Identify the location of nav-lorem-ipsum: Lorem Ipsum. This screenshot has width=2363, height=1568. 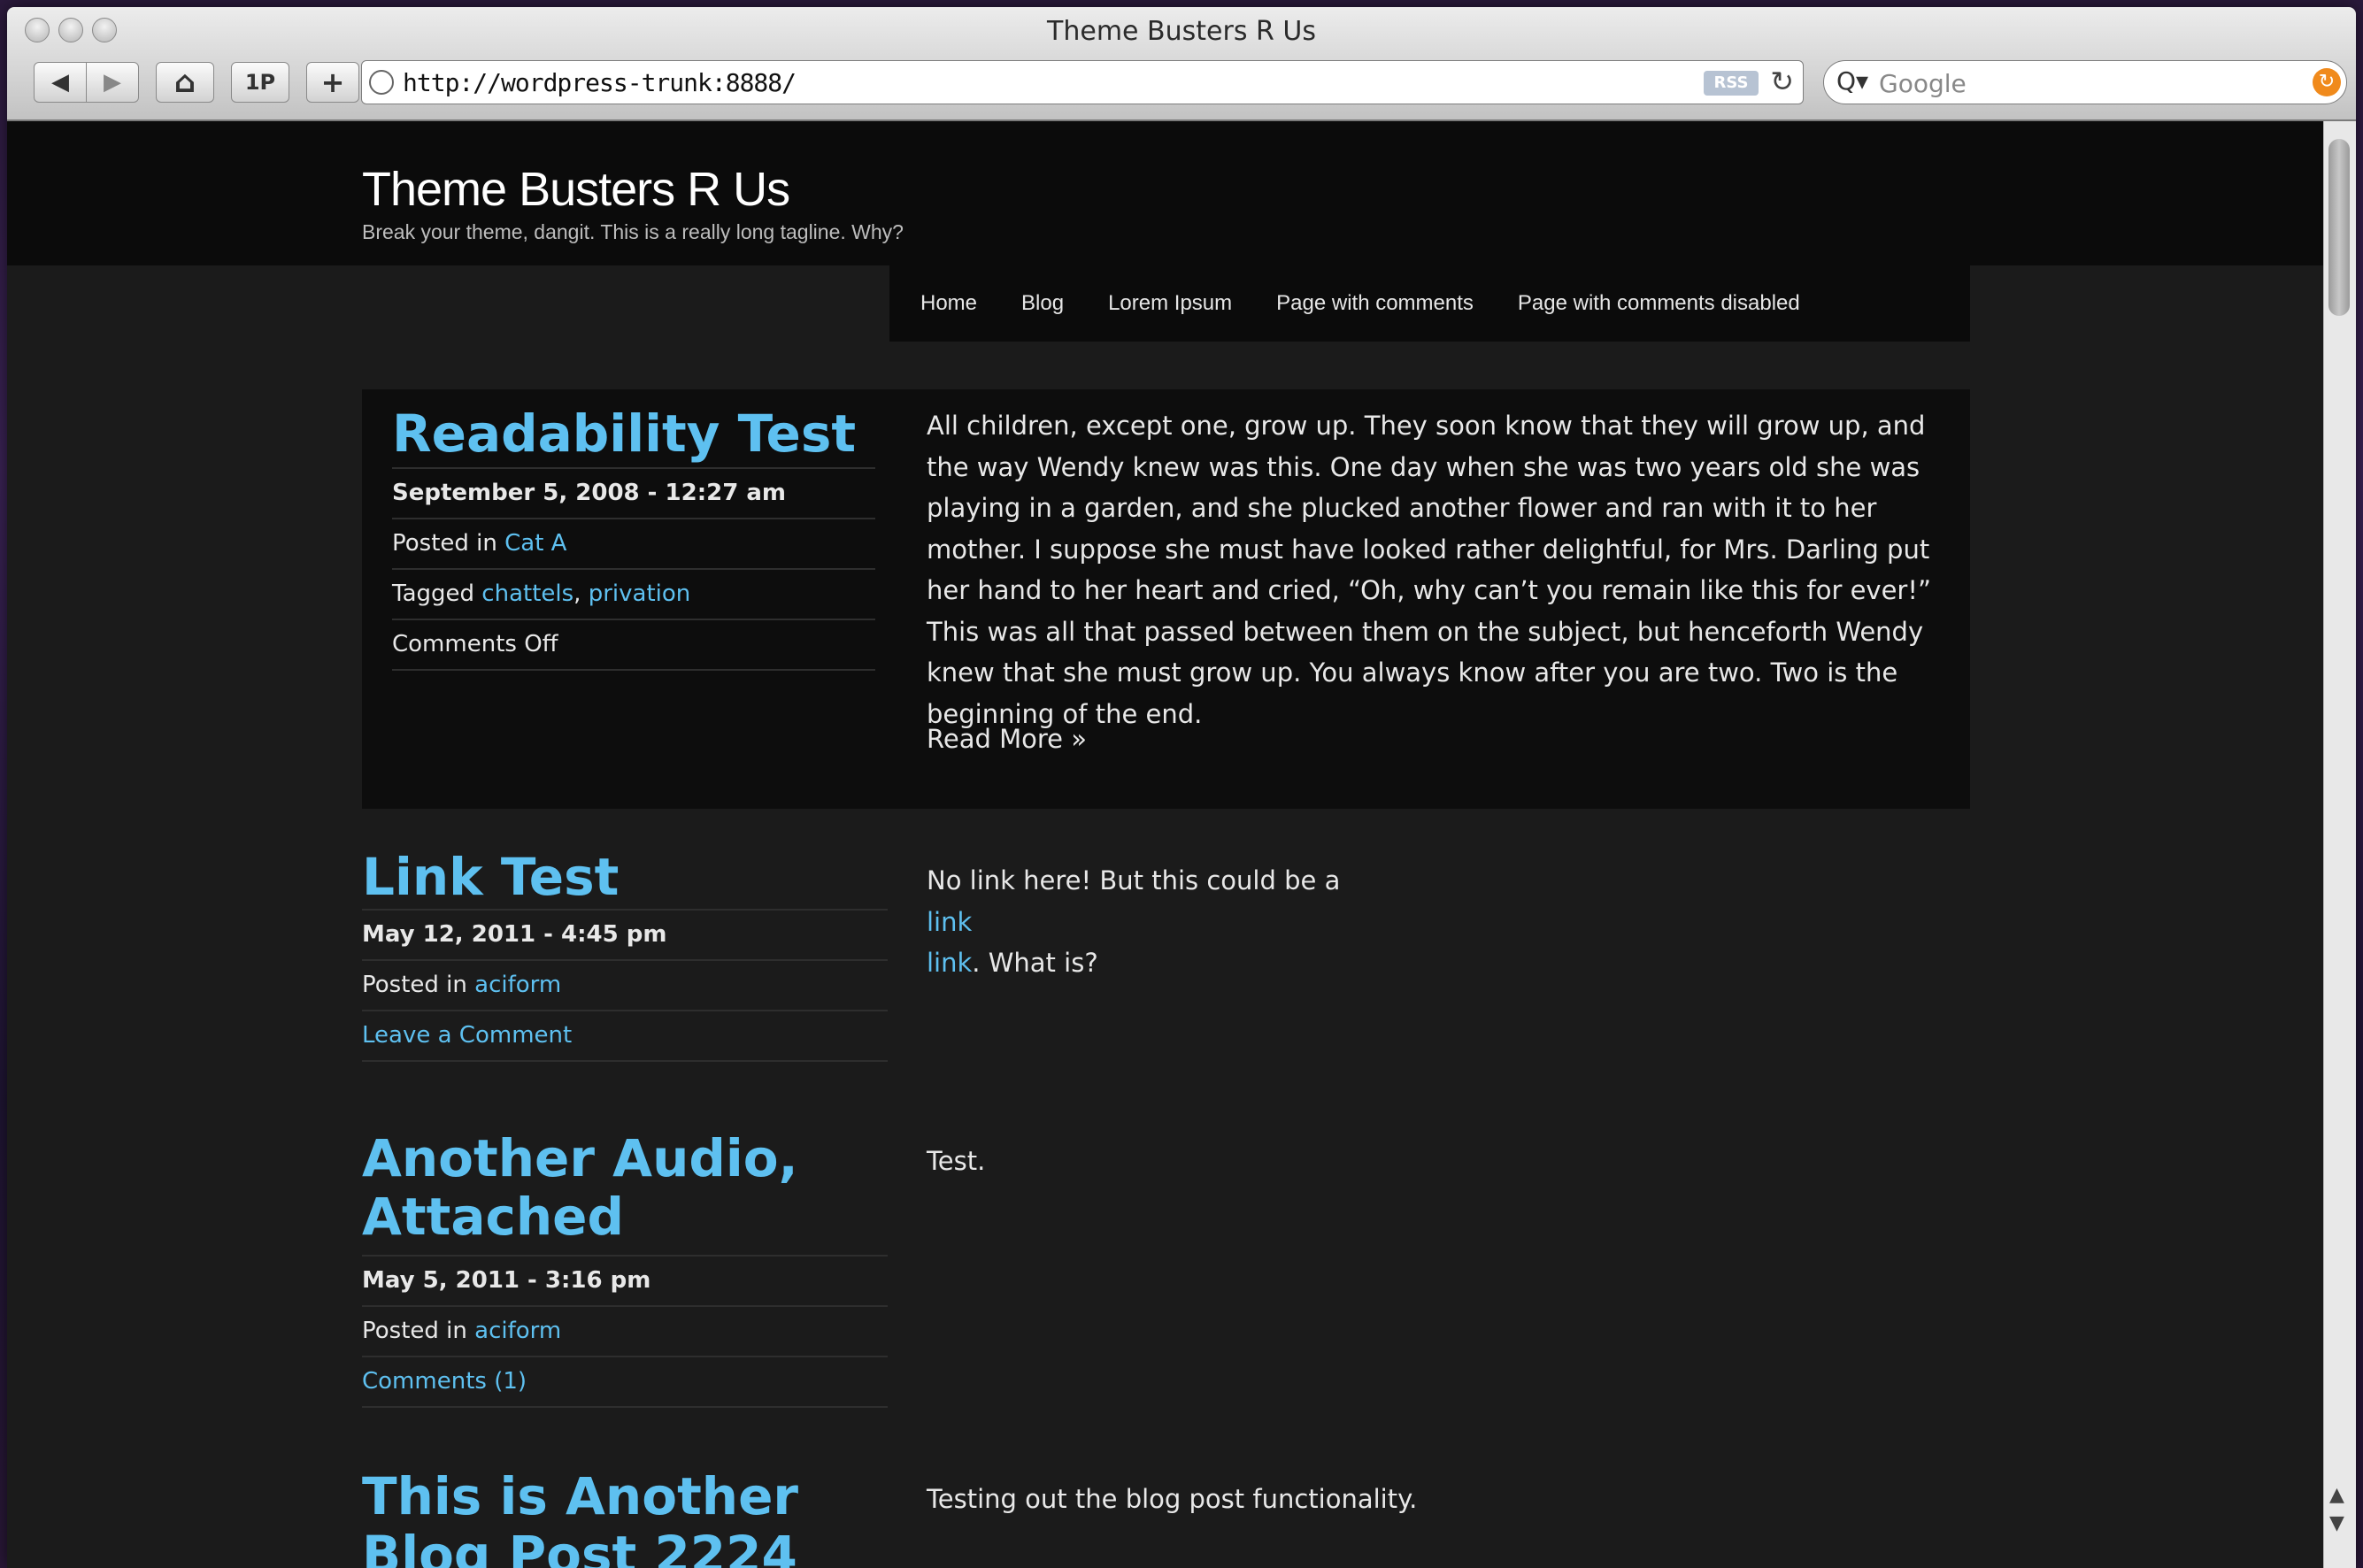
(1170, 303).